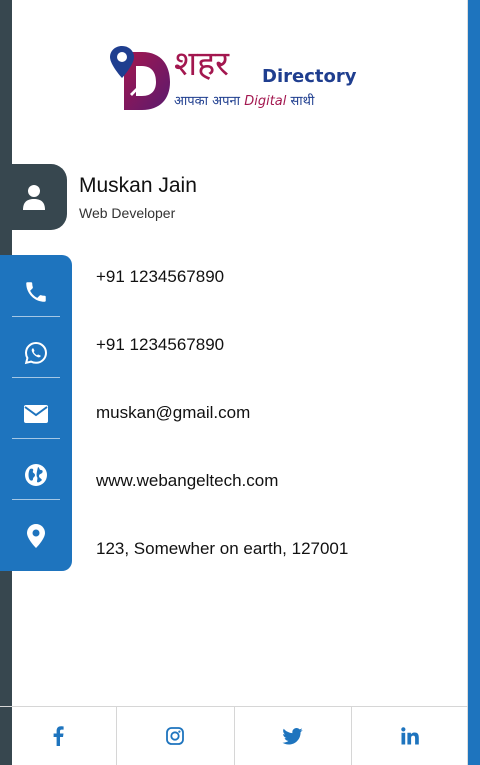  I want to click on whatsapp-icon, so click(36, 352).